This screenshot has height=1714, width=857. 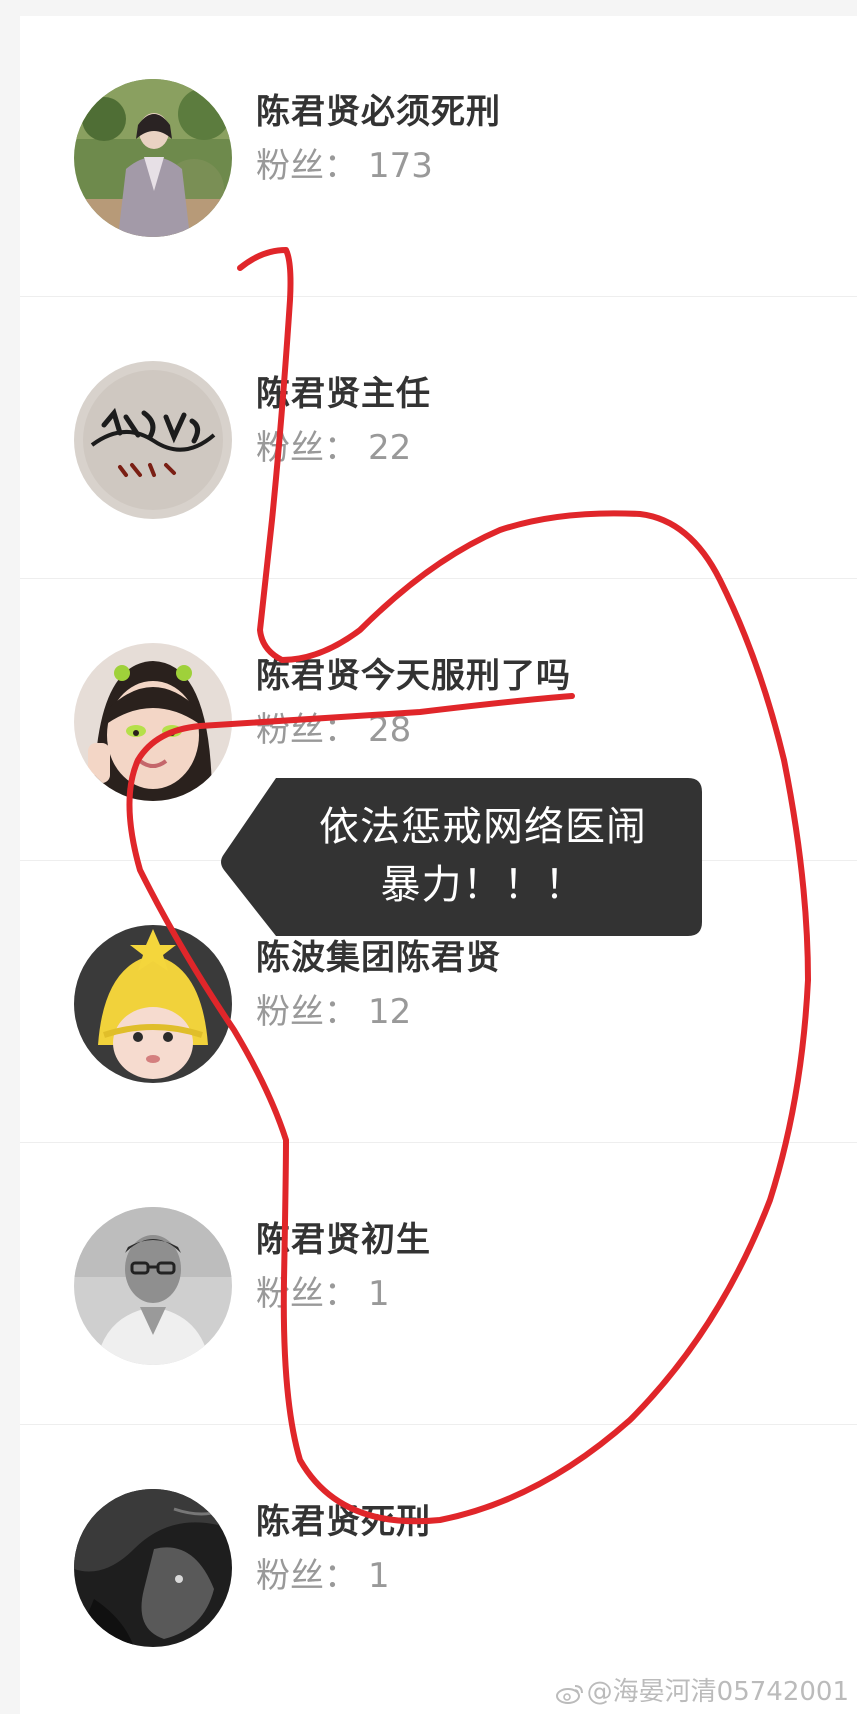 I want to click on dark-photo-avatar-icon, so click(x=153, y=1568).